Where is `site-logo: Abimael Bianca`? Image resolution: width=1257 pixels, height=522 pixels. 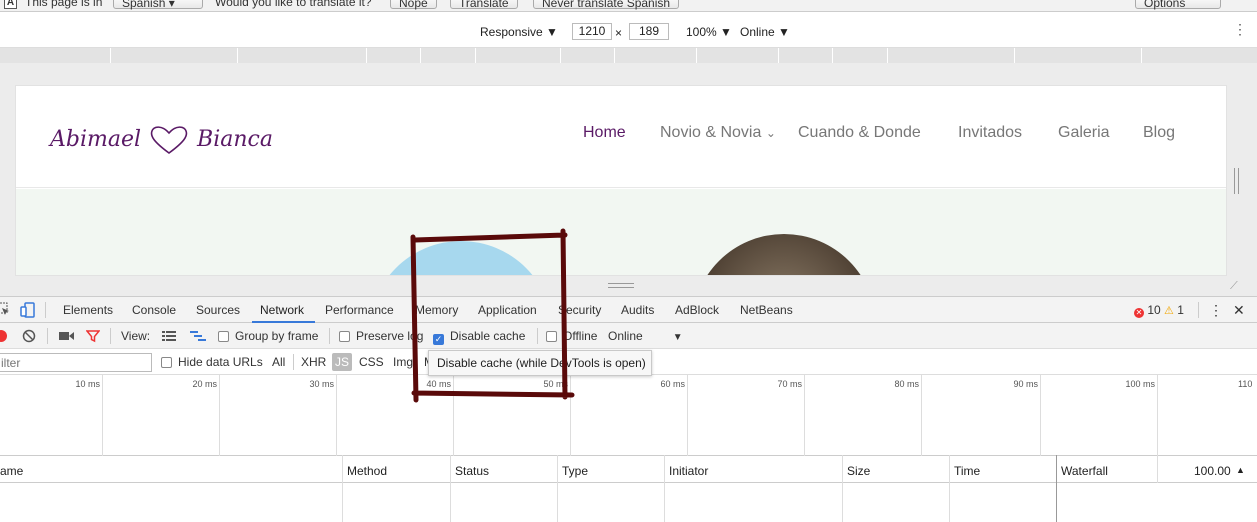 site-logo: Abimael Bianca is located at coordinates (161, 140).